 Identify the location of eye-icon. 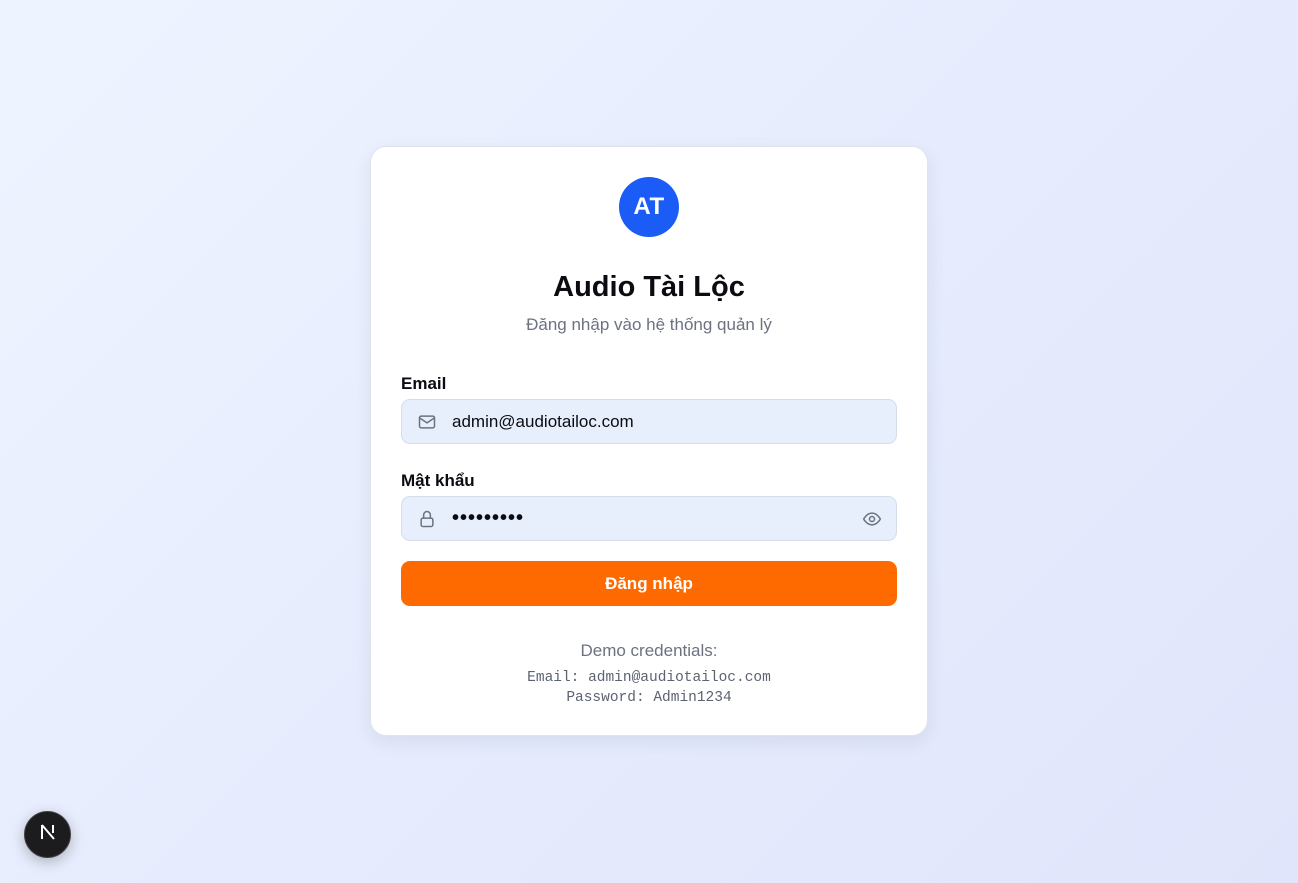
(872, 519).